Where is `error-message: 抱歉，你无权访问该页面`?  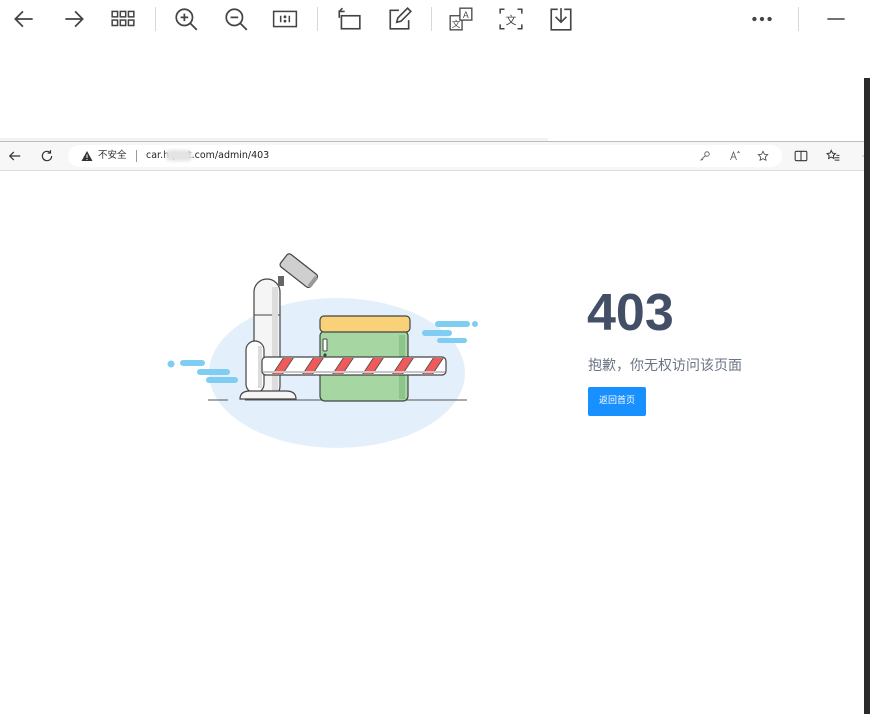 error-message: 抱歉，你无权访问该页面 is located at coordinates (665, 366).